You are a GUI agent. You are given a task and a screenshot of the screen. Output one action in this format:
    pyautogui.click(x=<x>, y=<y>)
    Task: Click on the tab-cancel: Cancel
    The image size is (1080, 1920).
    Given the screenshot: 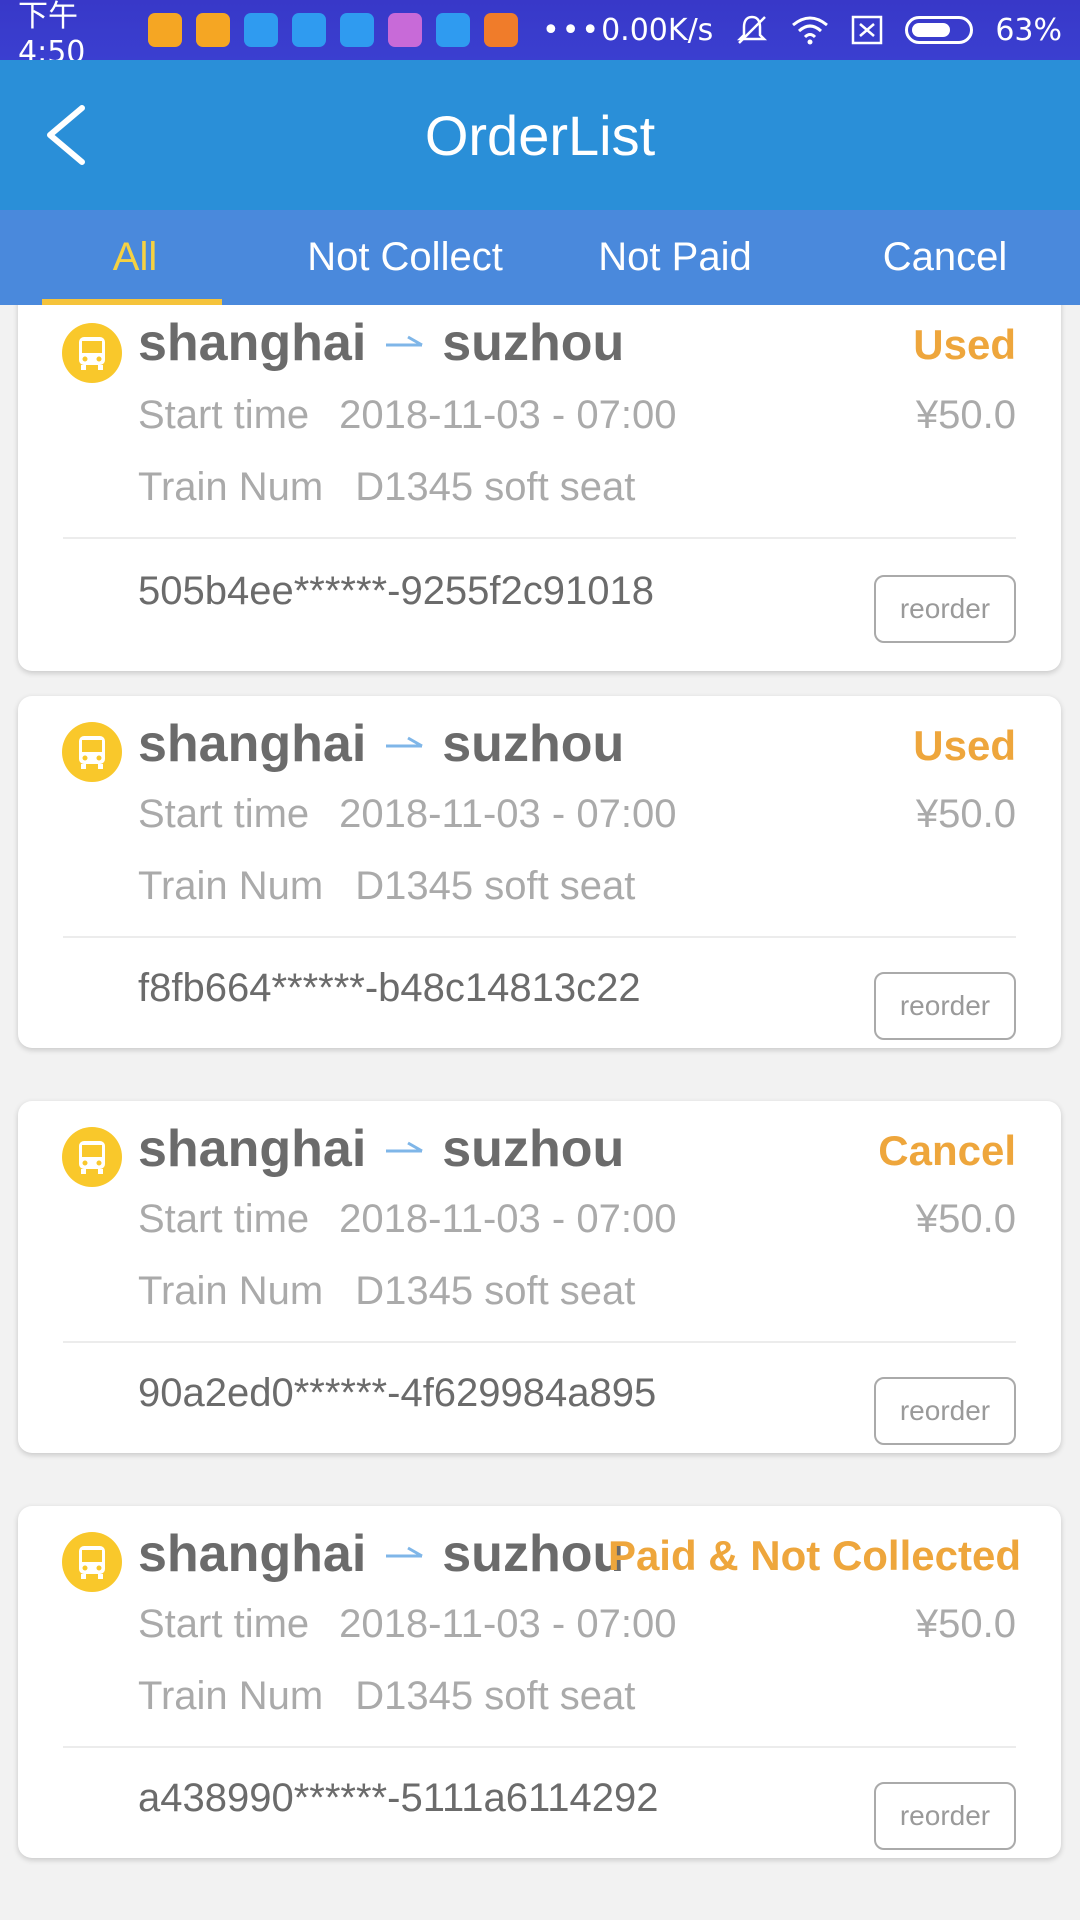 What is the action you would take?
    pyautogui.click(x=945, y=257)
    